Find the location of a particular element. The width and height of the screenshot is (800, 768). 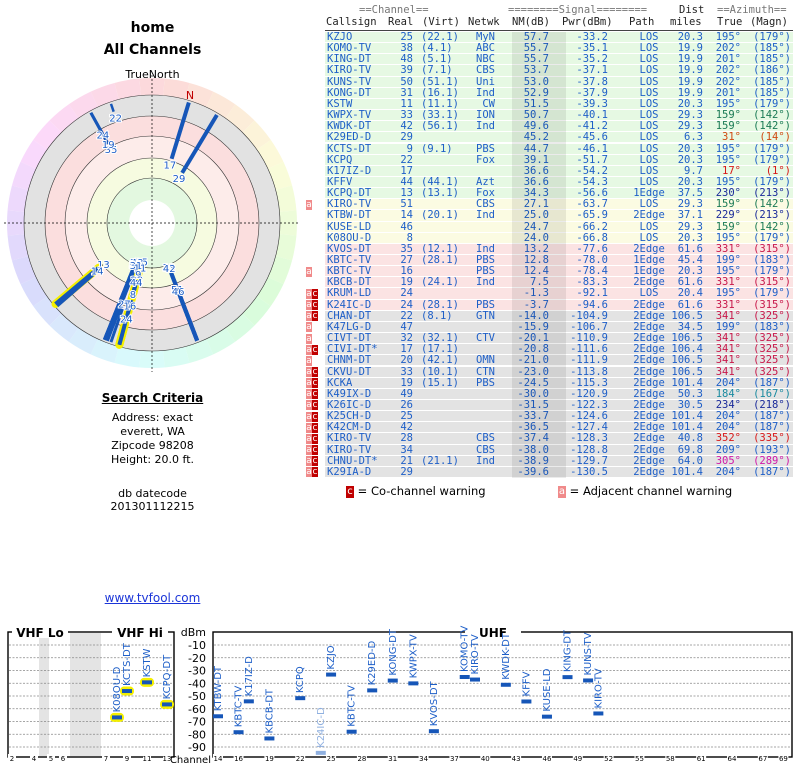

x-tick-label: 9 is located at coordinates (127, 759).